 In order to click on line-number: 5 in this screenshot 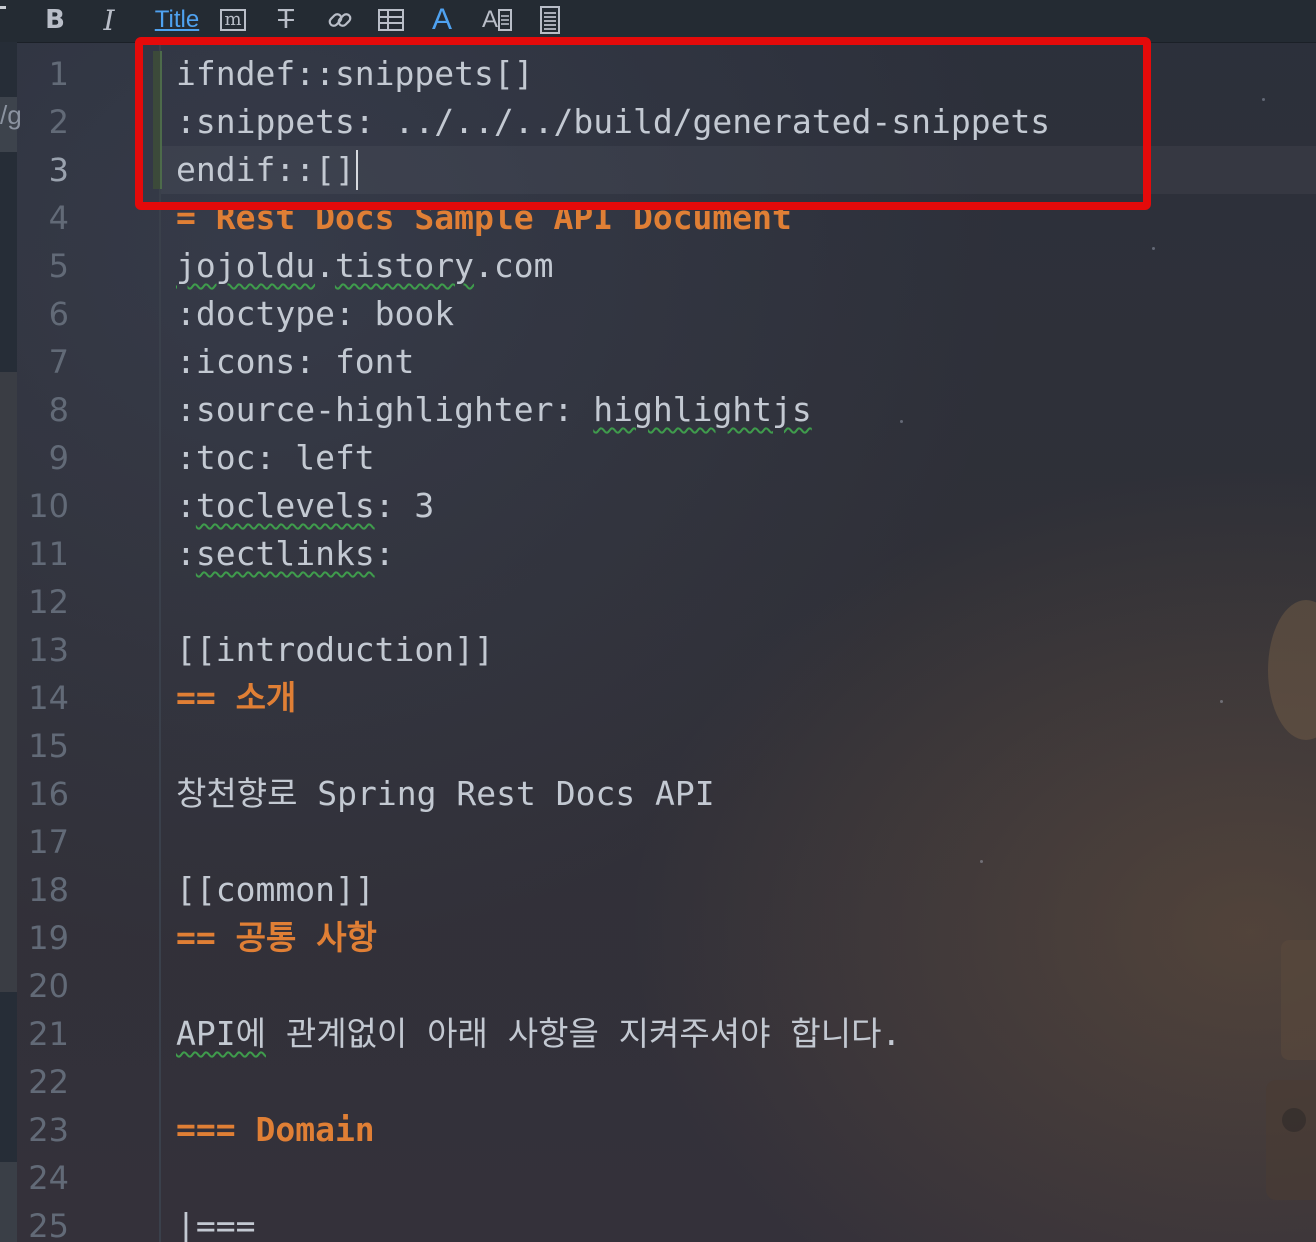, I will do `click(58, 266)`.